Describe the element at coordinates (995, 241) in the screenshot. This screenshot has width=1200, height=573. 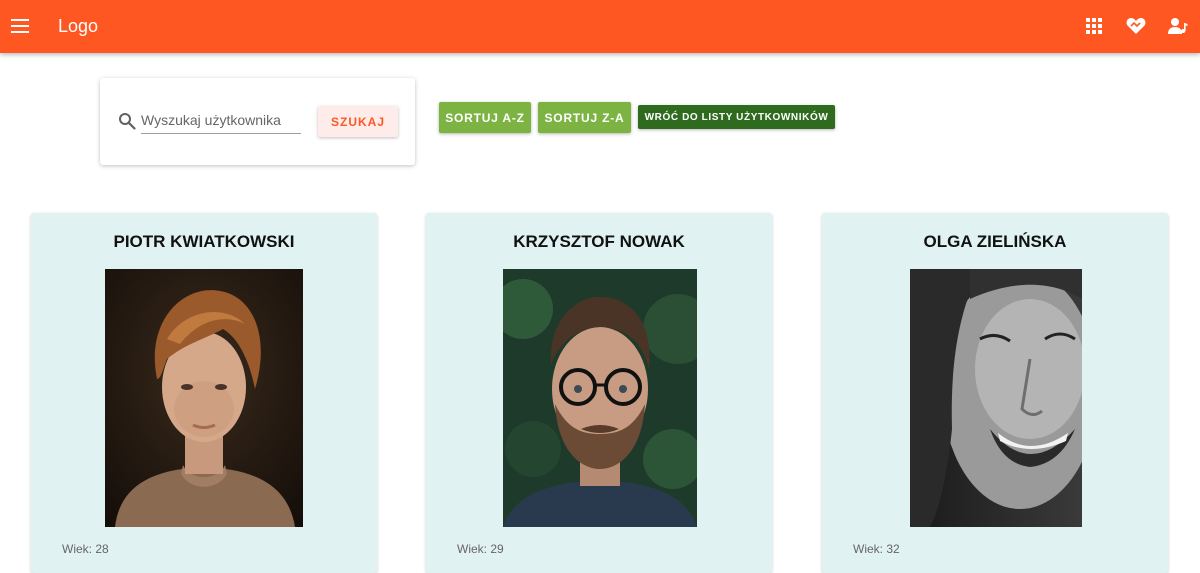
I see `user-name: OLGA ZIELIŃSKA` at that location.